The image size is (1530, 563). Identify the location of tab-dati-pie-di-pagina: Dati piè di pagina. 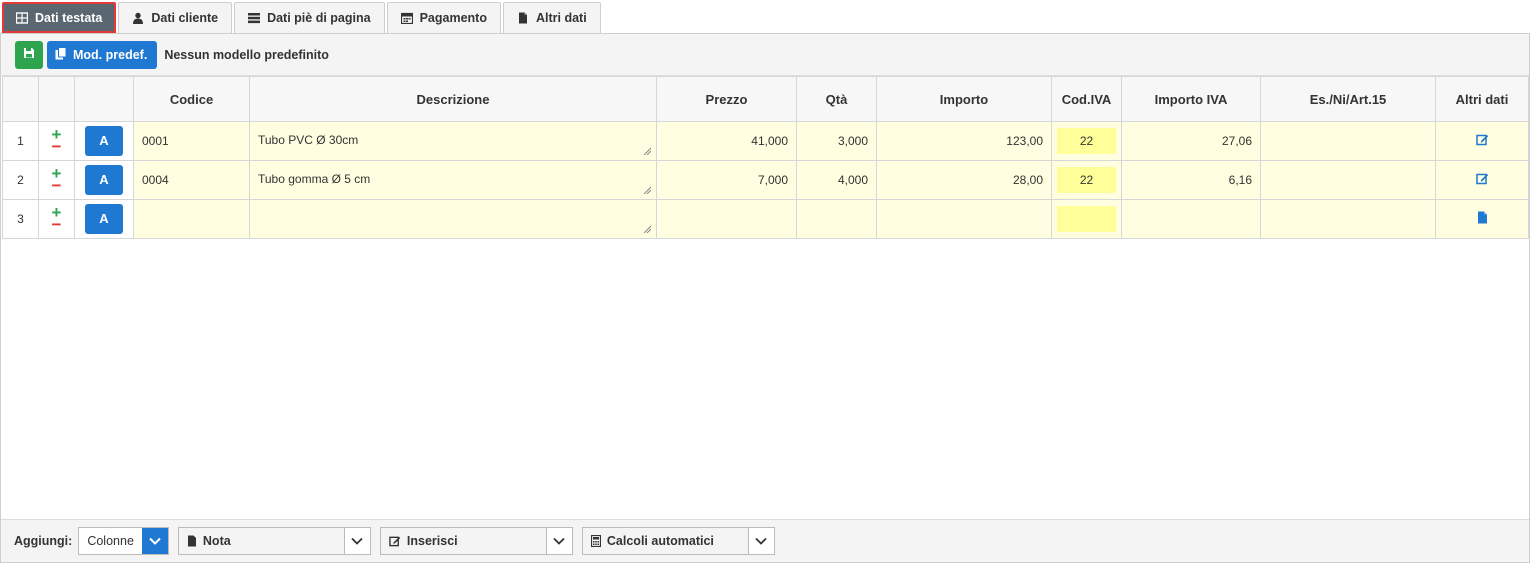
(309, 17).